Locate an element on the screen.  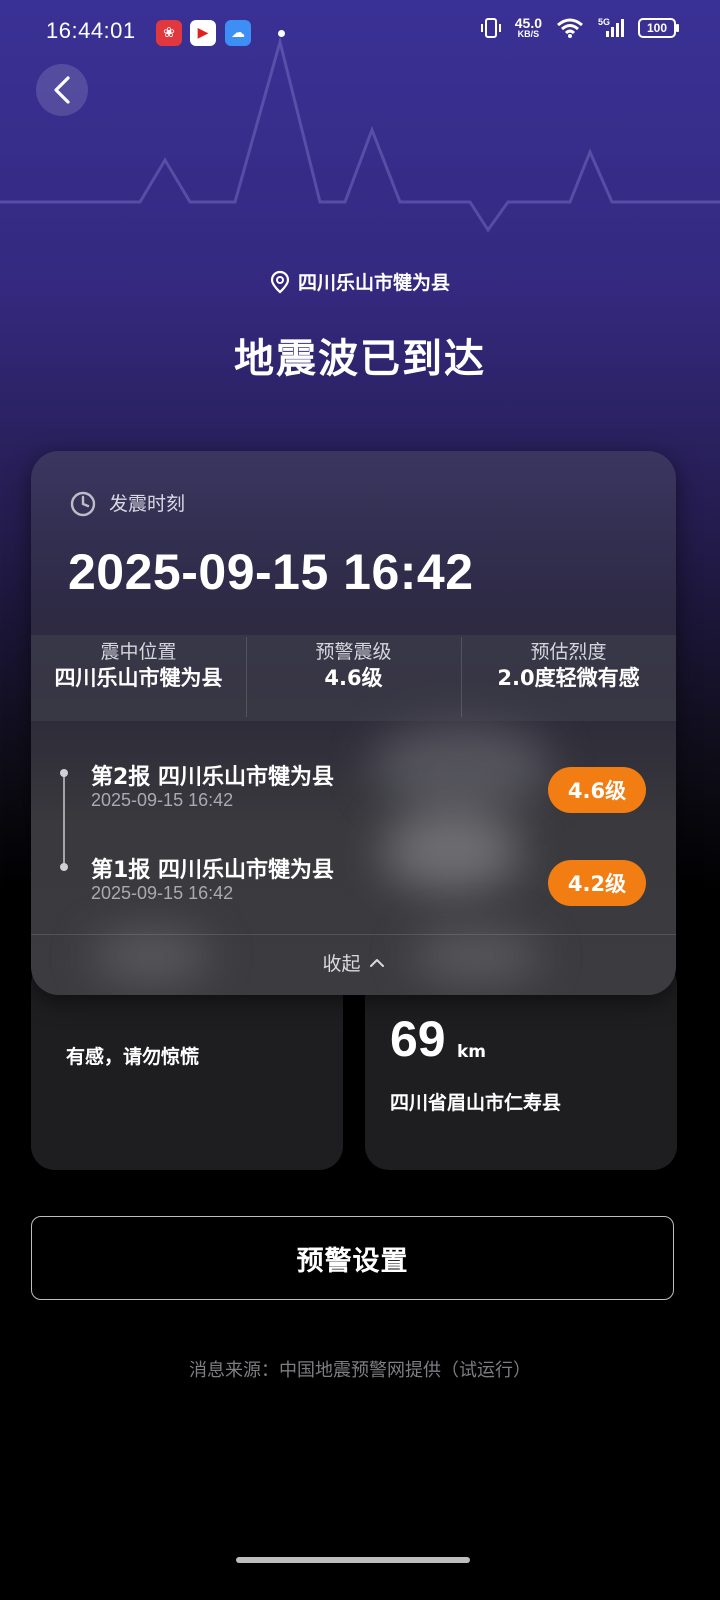
user-location-text: 四川省眉山市仁寿县 is located at coordinates (476, 1103).